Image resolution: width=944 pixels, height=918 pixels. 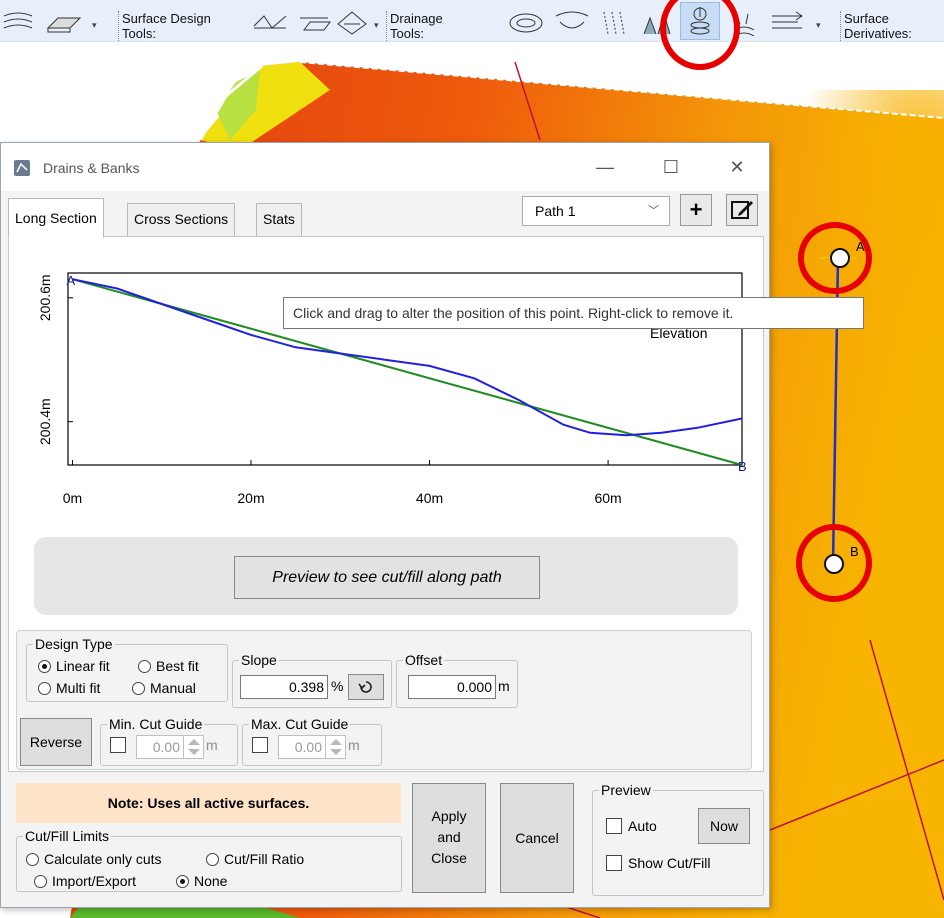 What do you see at coordinates (449, 816) in the screenshot?
I see `apply-label: Apply` at bounding box center [449, 816].